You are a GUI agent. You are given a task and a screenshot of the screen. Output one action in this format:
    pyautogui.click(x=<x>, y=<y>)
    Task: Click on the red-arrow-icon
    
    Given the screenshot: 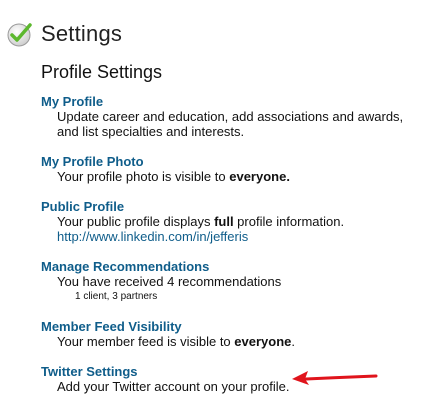 What is the action you would take?
    pyautogui.click(x=335, y=378)
    